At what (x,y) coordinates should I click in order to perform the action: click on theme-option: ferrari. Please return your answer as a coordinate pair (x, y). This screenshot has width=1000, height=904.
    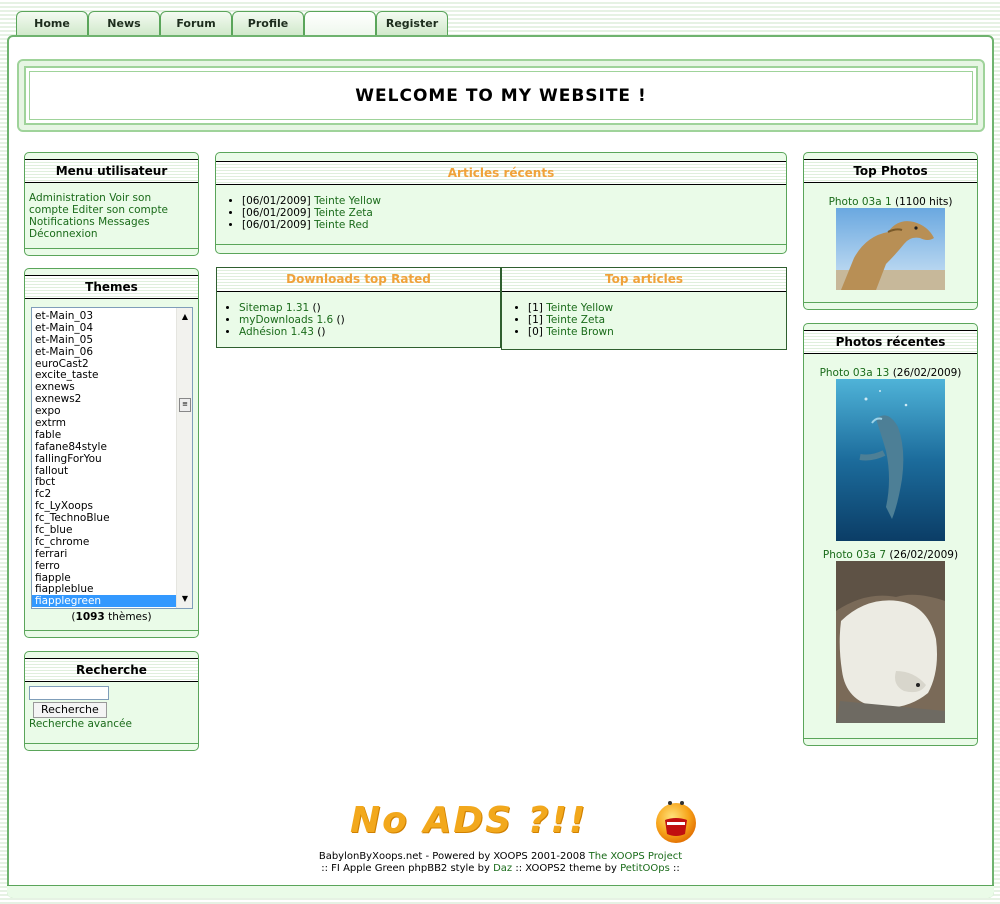
    Looking at the image, I should click on (112, 554).